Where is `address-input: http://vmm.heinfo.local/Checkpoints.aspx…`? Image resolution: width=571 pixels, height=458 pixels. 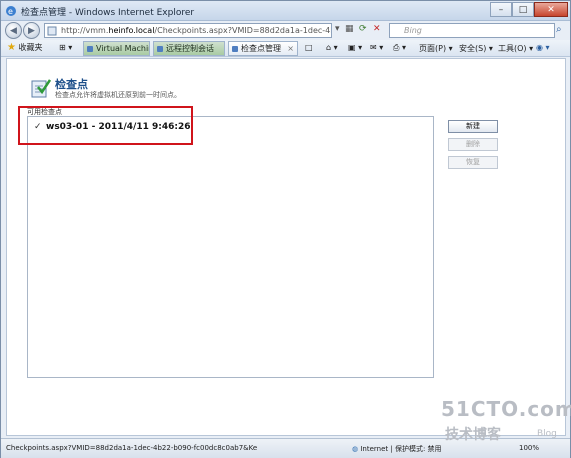 address-input: http://vmm.heinfo.local/Checkpoints.aspx… is located at coordinates (188, 30).